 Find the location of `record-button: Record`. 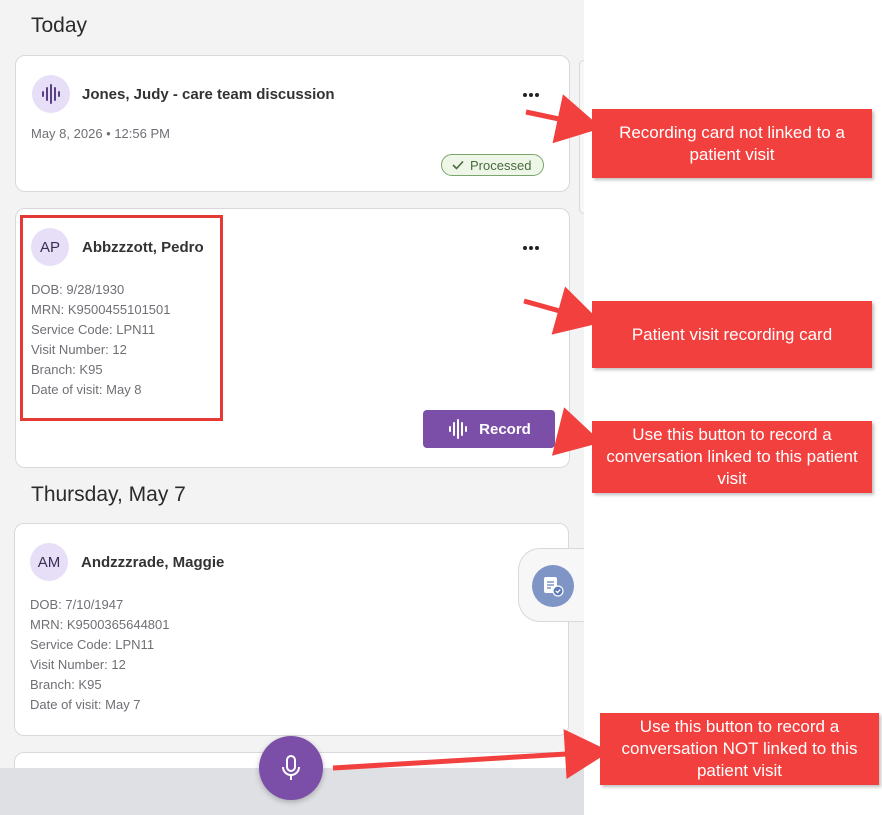

record-button: Record is located at coordinates (489, 429).